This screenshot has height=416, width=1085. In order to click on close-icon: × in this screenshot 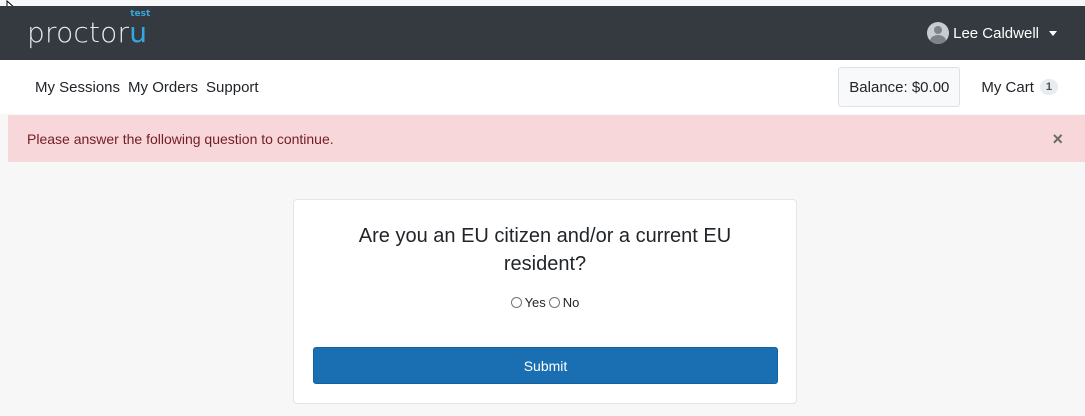, I will do `click(1057, 139)`.